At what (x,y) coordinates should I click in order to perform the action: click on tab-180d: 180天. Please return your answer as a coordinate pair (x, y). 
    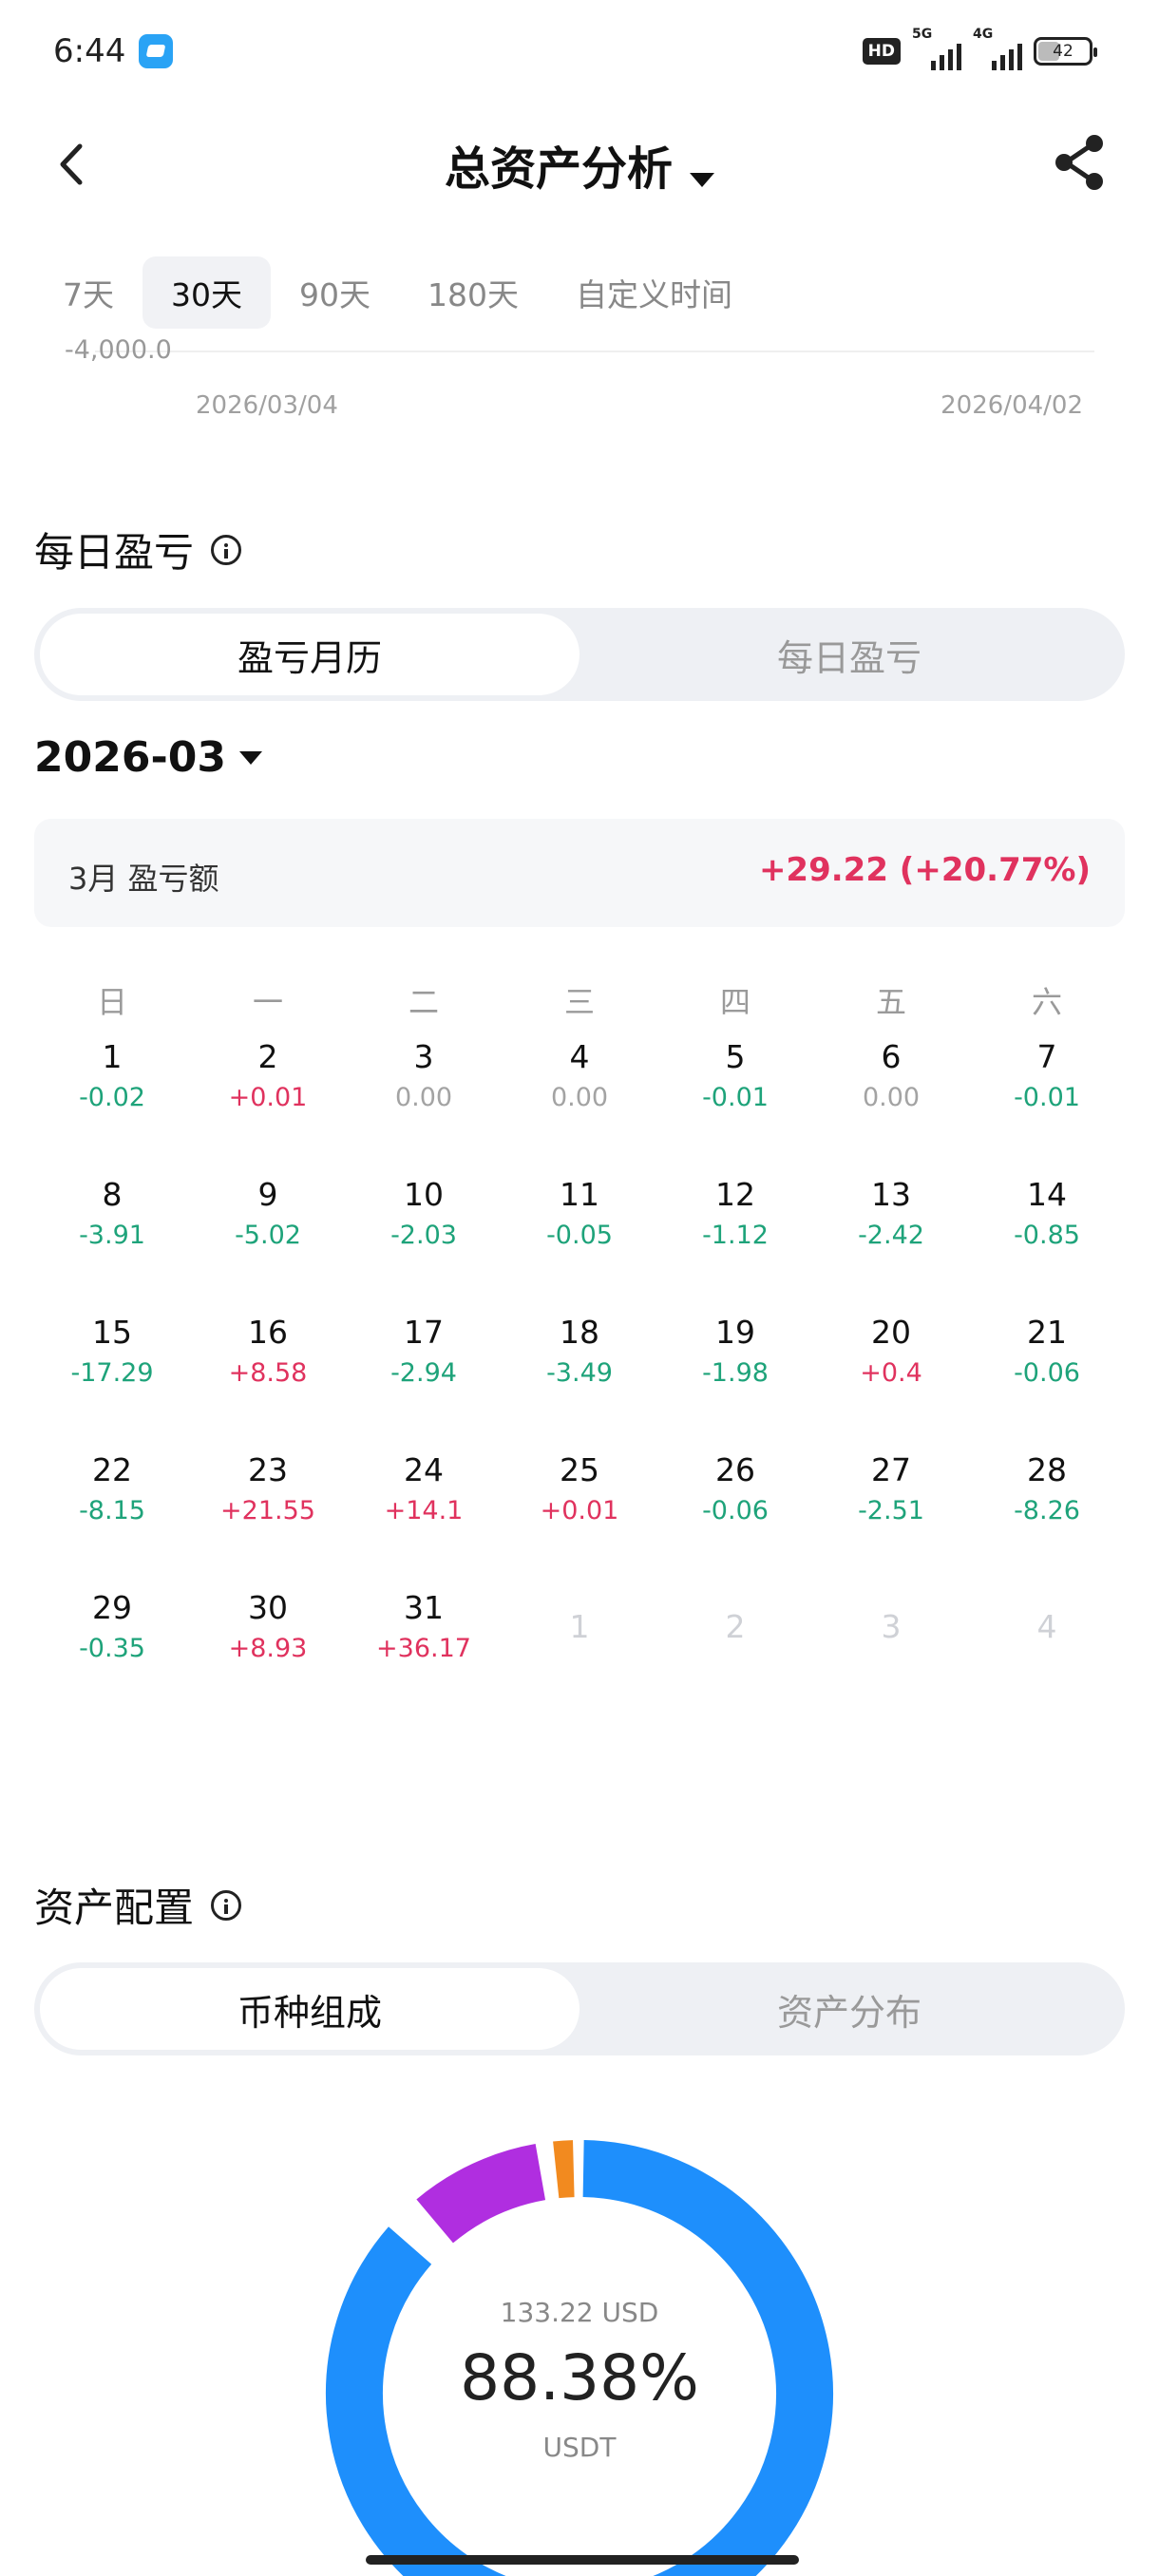
    Looking at the image, I should click on (473, 292).